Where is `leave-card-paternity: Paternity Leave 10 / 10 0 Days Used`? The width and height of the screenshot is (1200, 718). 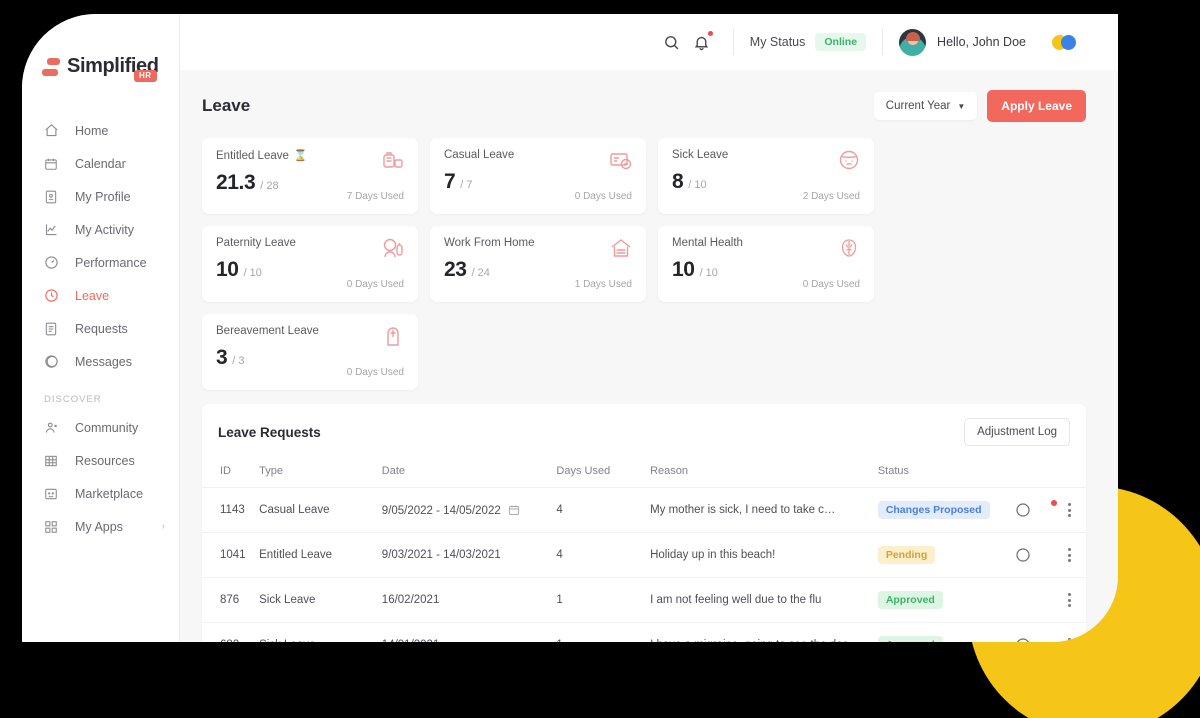 leave-card-paternity: Paternity Leave 10 / 10 0 Days Used is located at coordinates (310, 264).